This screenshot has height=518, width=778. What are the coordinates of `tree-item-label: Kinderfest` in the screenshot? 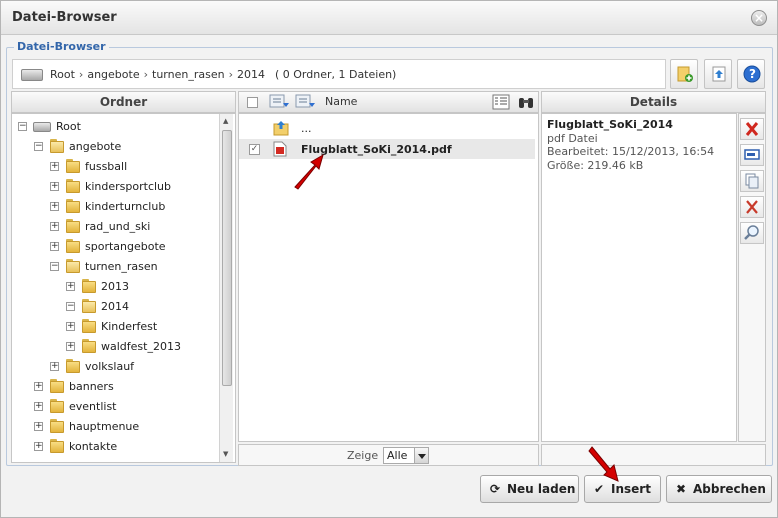 It's located at (129, 326).